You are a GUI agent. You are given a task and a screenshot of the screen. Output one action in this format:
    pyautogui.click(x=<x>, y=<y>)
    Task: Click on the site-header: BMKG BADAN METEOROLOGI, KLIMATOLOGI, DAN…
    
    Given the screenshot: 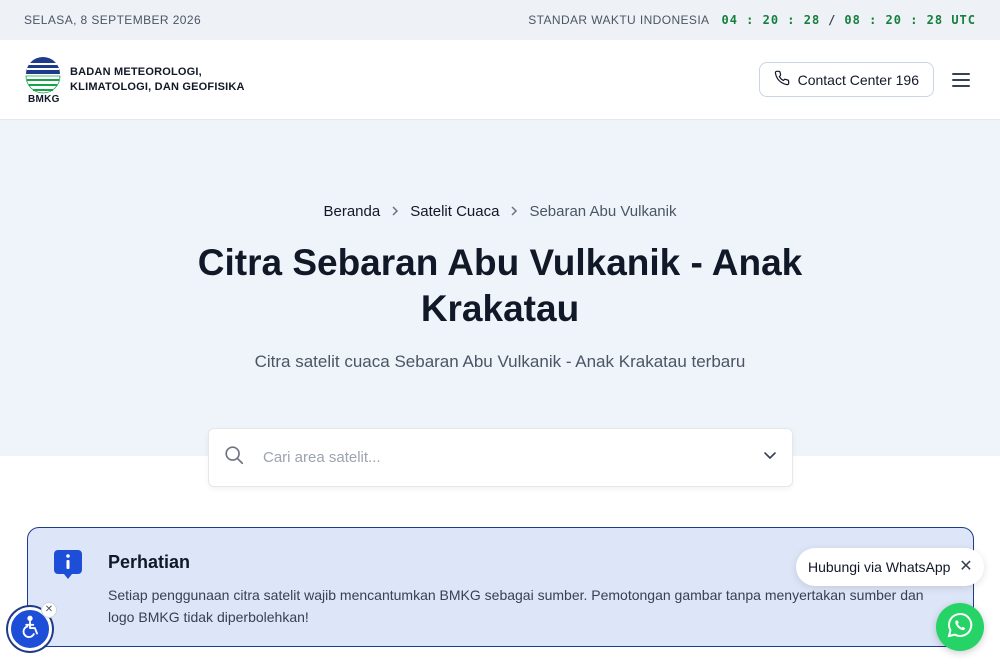 What is the action you would take?
    pyautogui.click(x=500, y=80)
    